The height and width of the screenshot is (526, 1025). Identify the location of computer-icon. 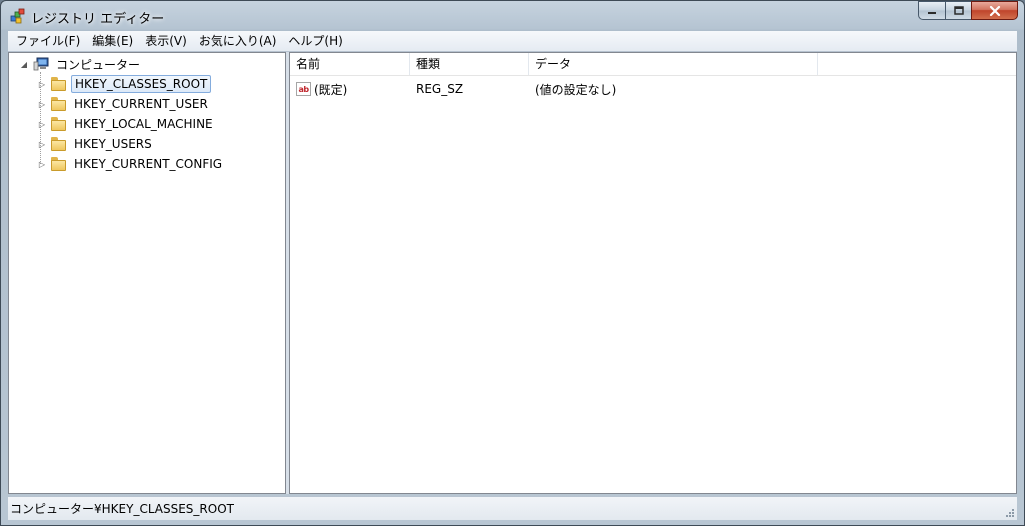
(41, 64).